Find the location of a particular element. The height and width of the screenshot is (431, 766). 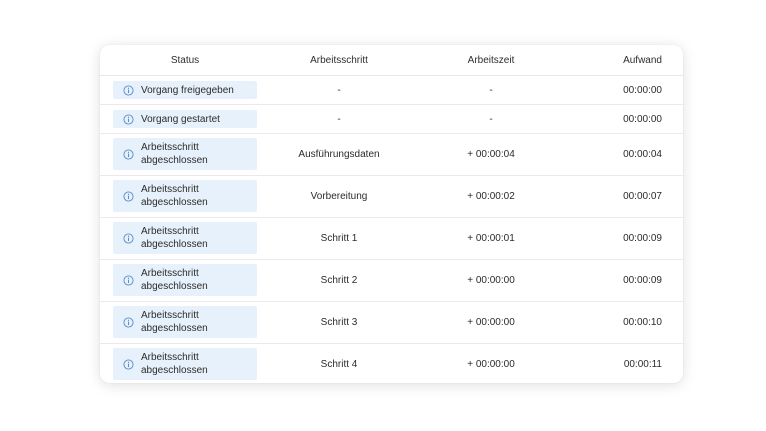

status-text: Vorgang gestartet is located at coordinates (180, 119).